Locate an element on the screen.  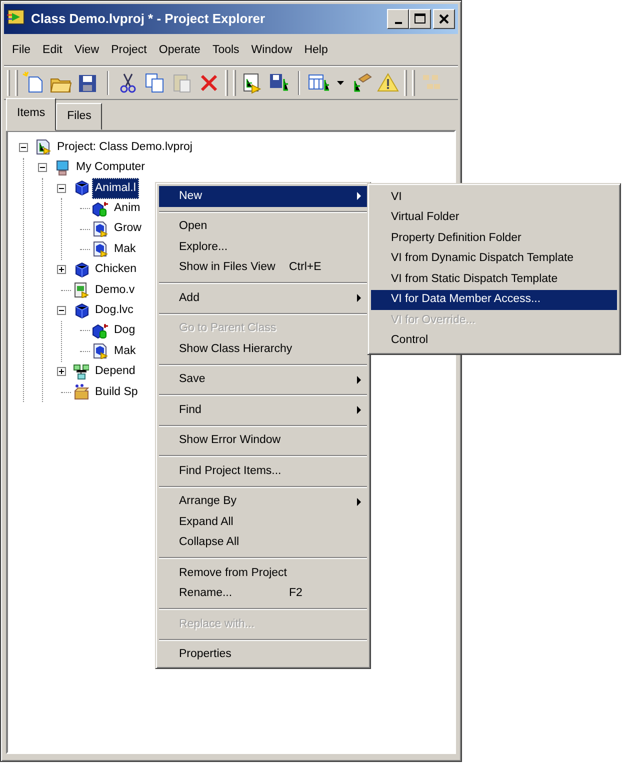
close-icon is located at coordinates (444, 19).